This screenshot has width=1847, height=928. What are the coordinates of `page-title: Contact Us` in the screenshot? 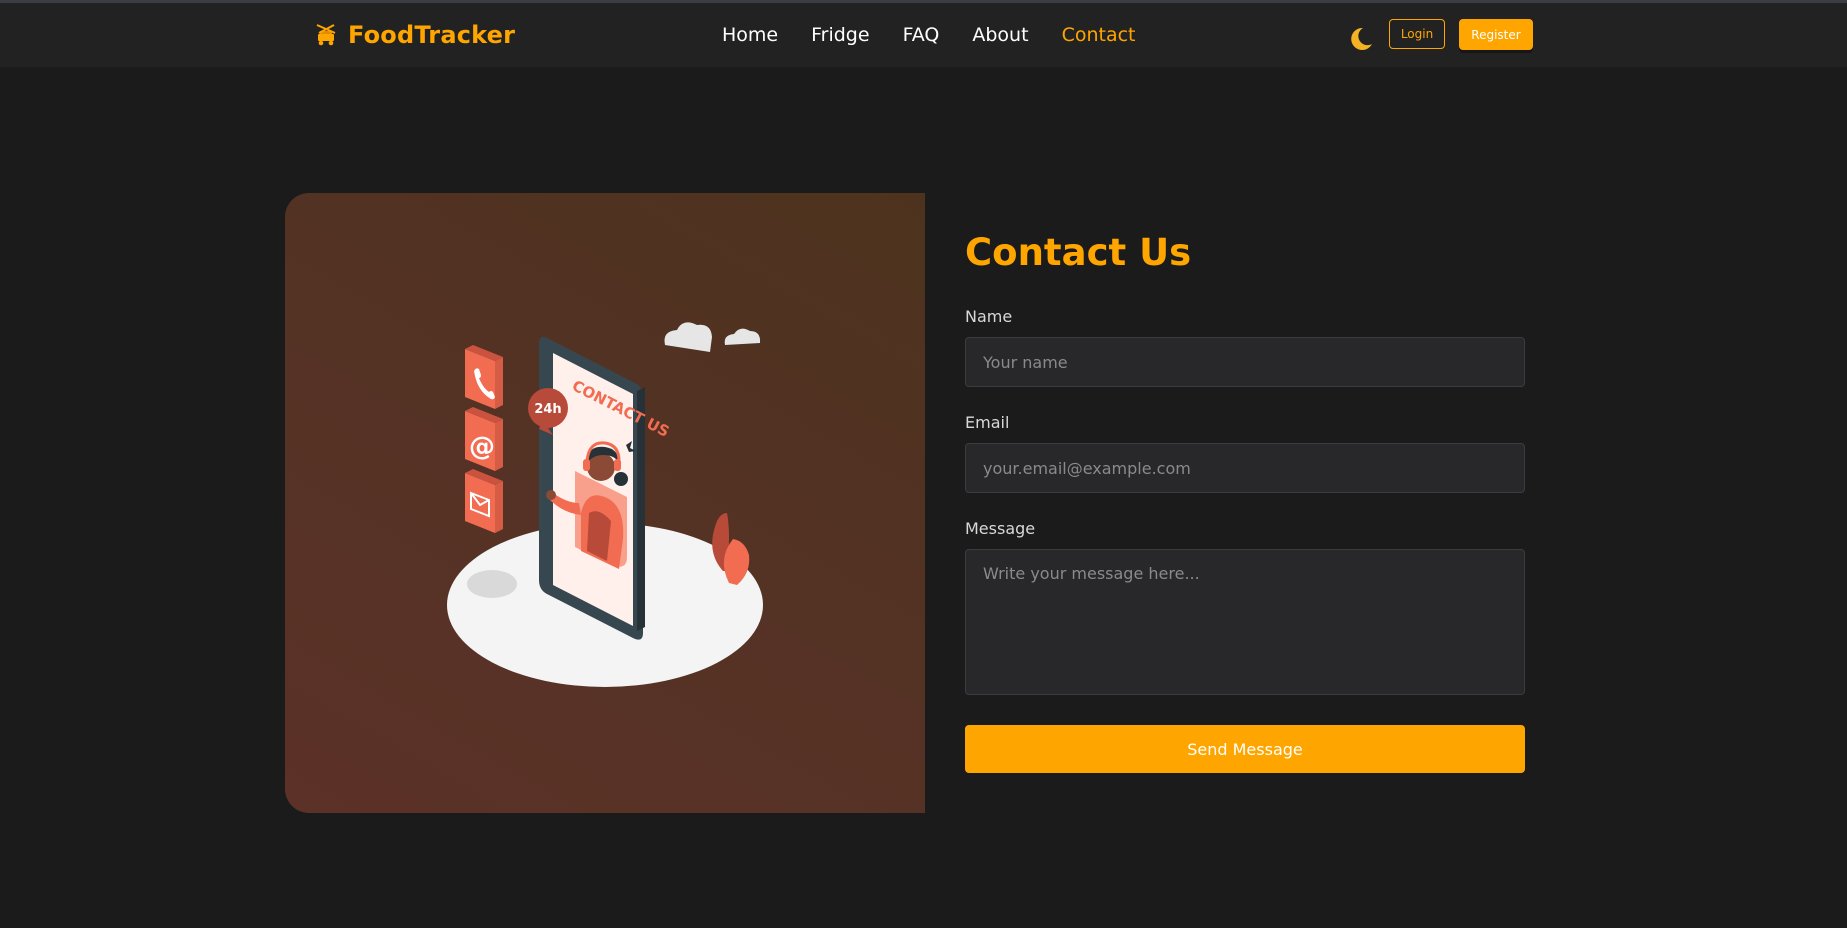 It's located at (1078, 252).